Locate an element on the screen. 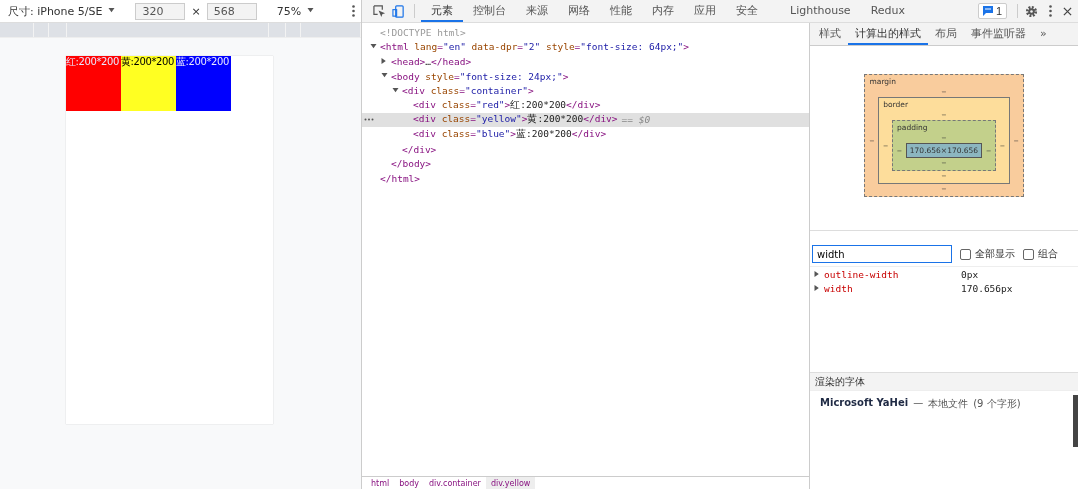  issues-badge: 1 is located at coordinates (992, 11).